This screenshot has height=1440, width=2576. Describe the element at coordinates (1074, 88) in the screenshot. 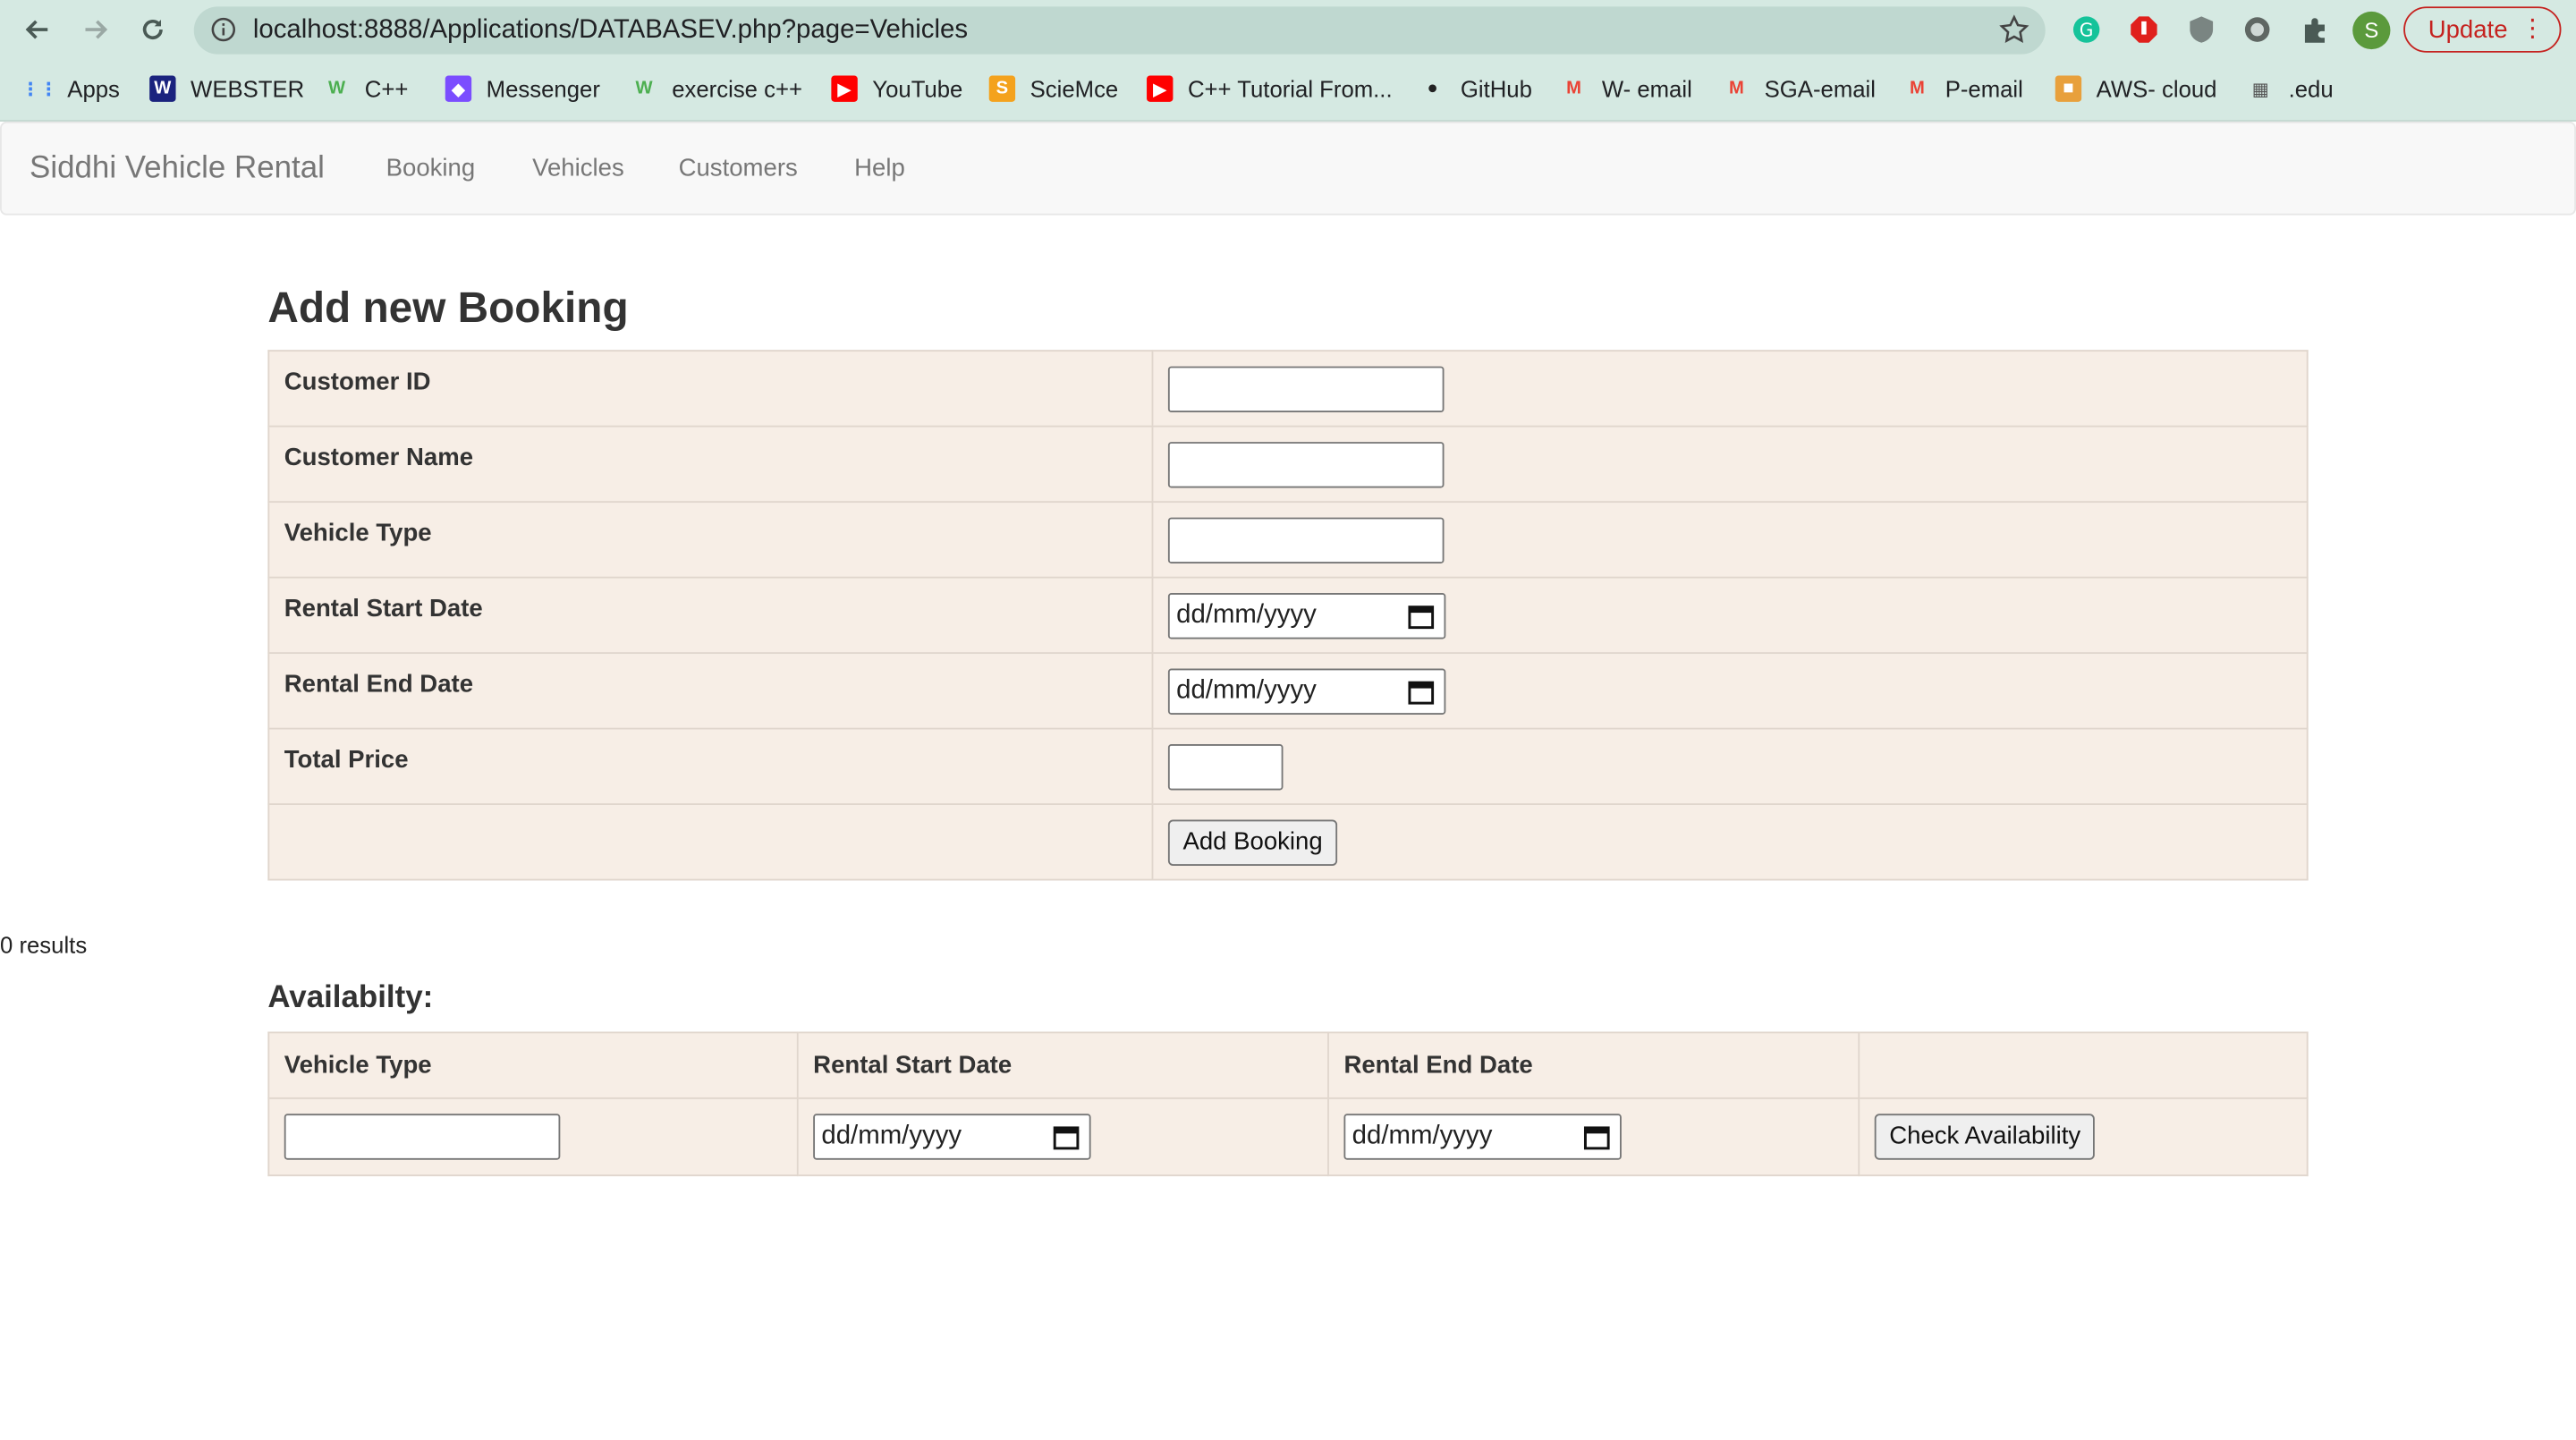

I see `bookmark-label: ScieMce` at that location.